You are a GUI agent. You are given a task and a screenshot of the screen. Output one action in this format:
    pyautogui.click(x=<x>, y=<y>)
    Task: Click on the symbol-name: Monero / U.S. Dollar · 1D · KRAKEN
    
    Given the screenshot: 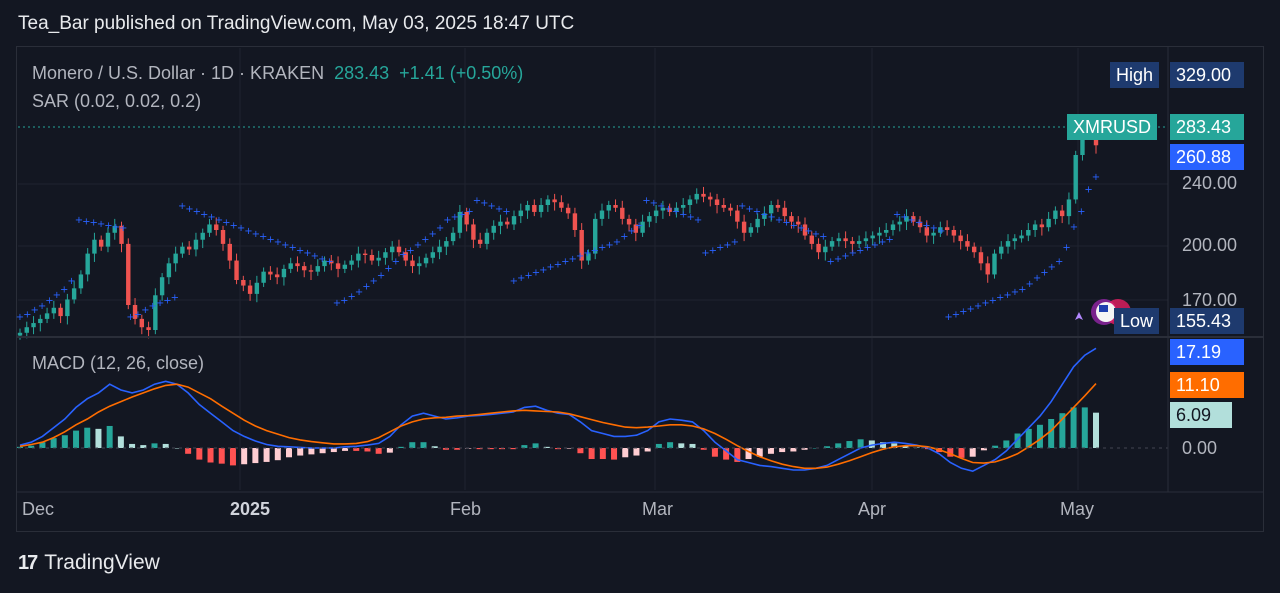 What is the action you would take?
    pyautogui.click(x=178, y=73)
    